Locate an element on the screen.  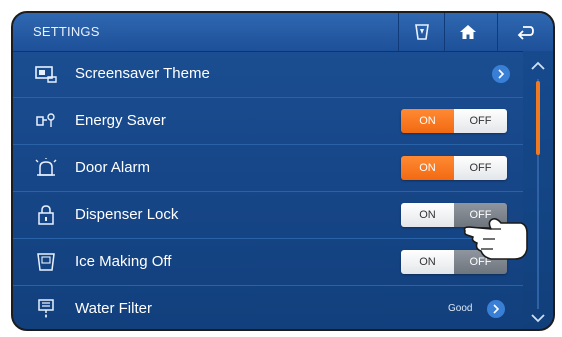
pointing-hand-icon is located at coordinates (495, 239).